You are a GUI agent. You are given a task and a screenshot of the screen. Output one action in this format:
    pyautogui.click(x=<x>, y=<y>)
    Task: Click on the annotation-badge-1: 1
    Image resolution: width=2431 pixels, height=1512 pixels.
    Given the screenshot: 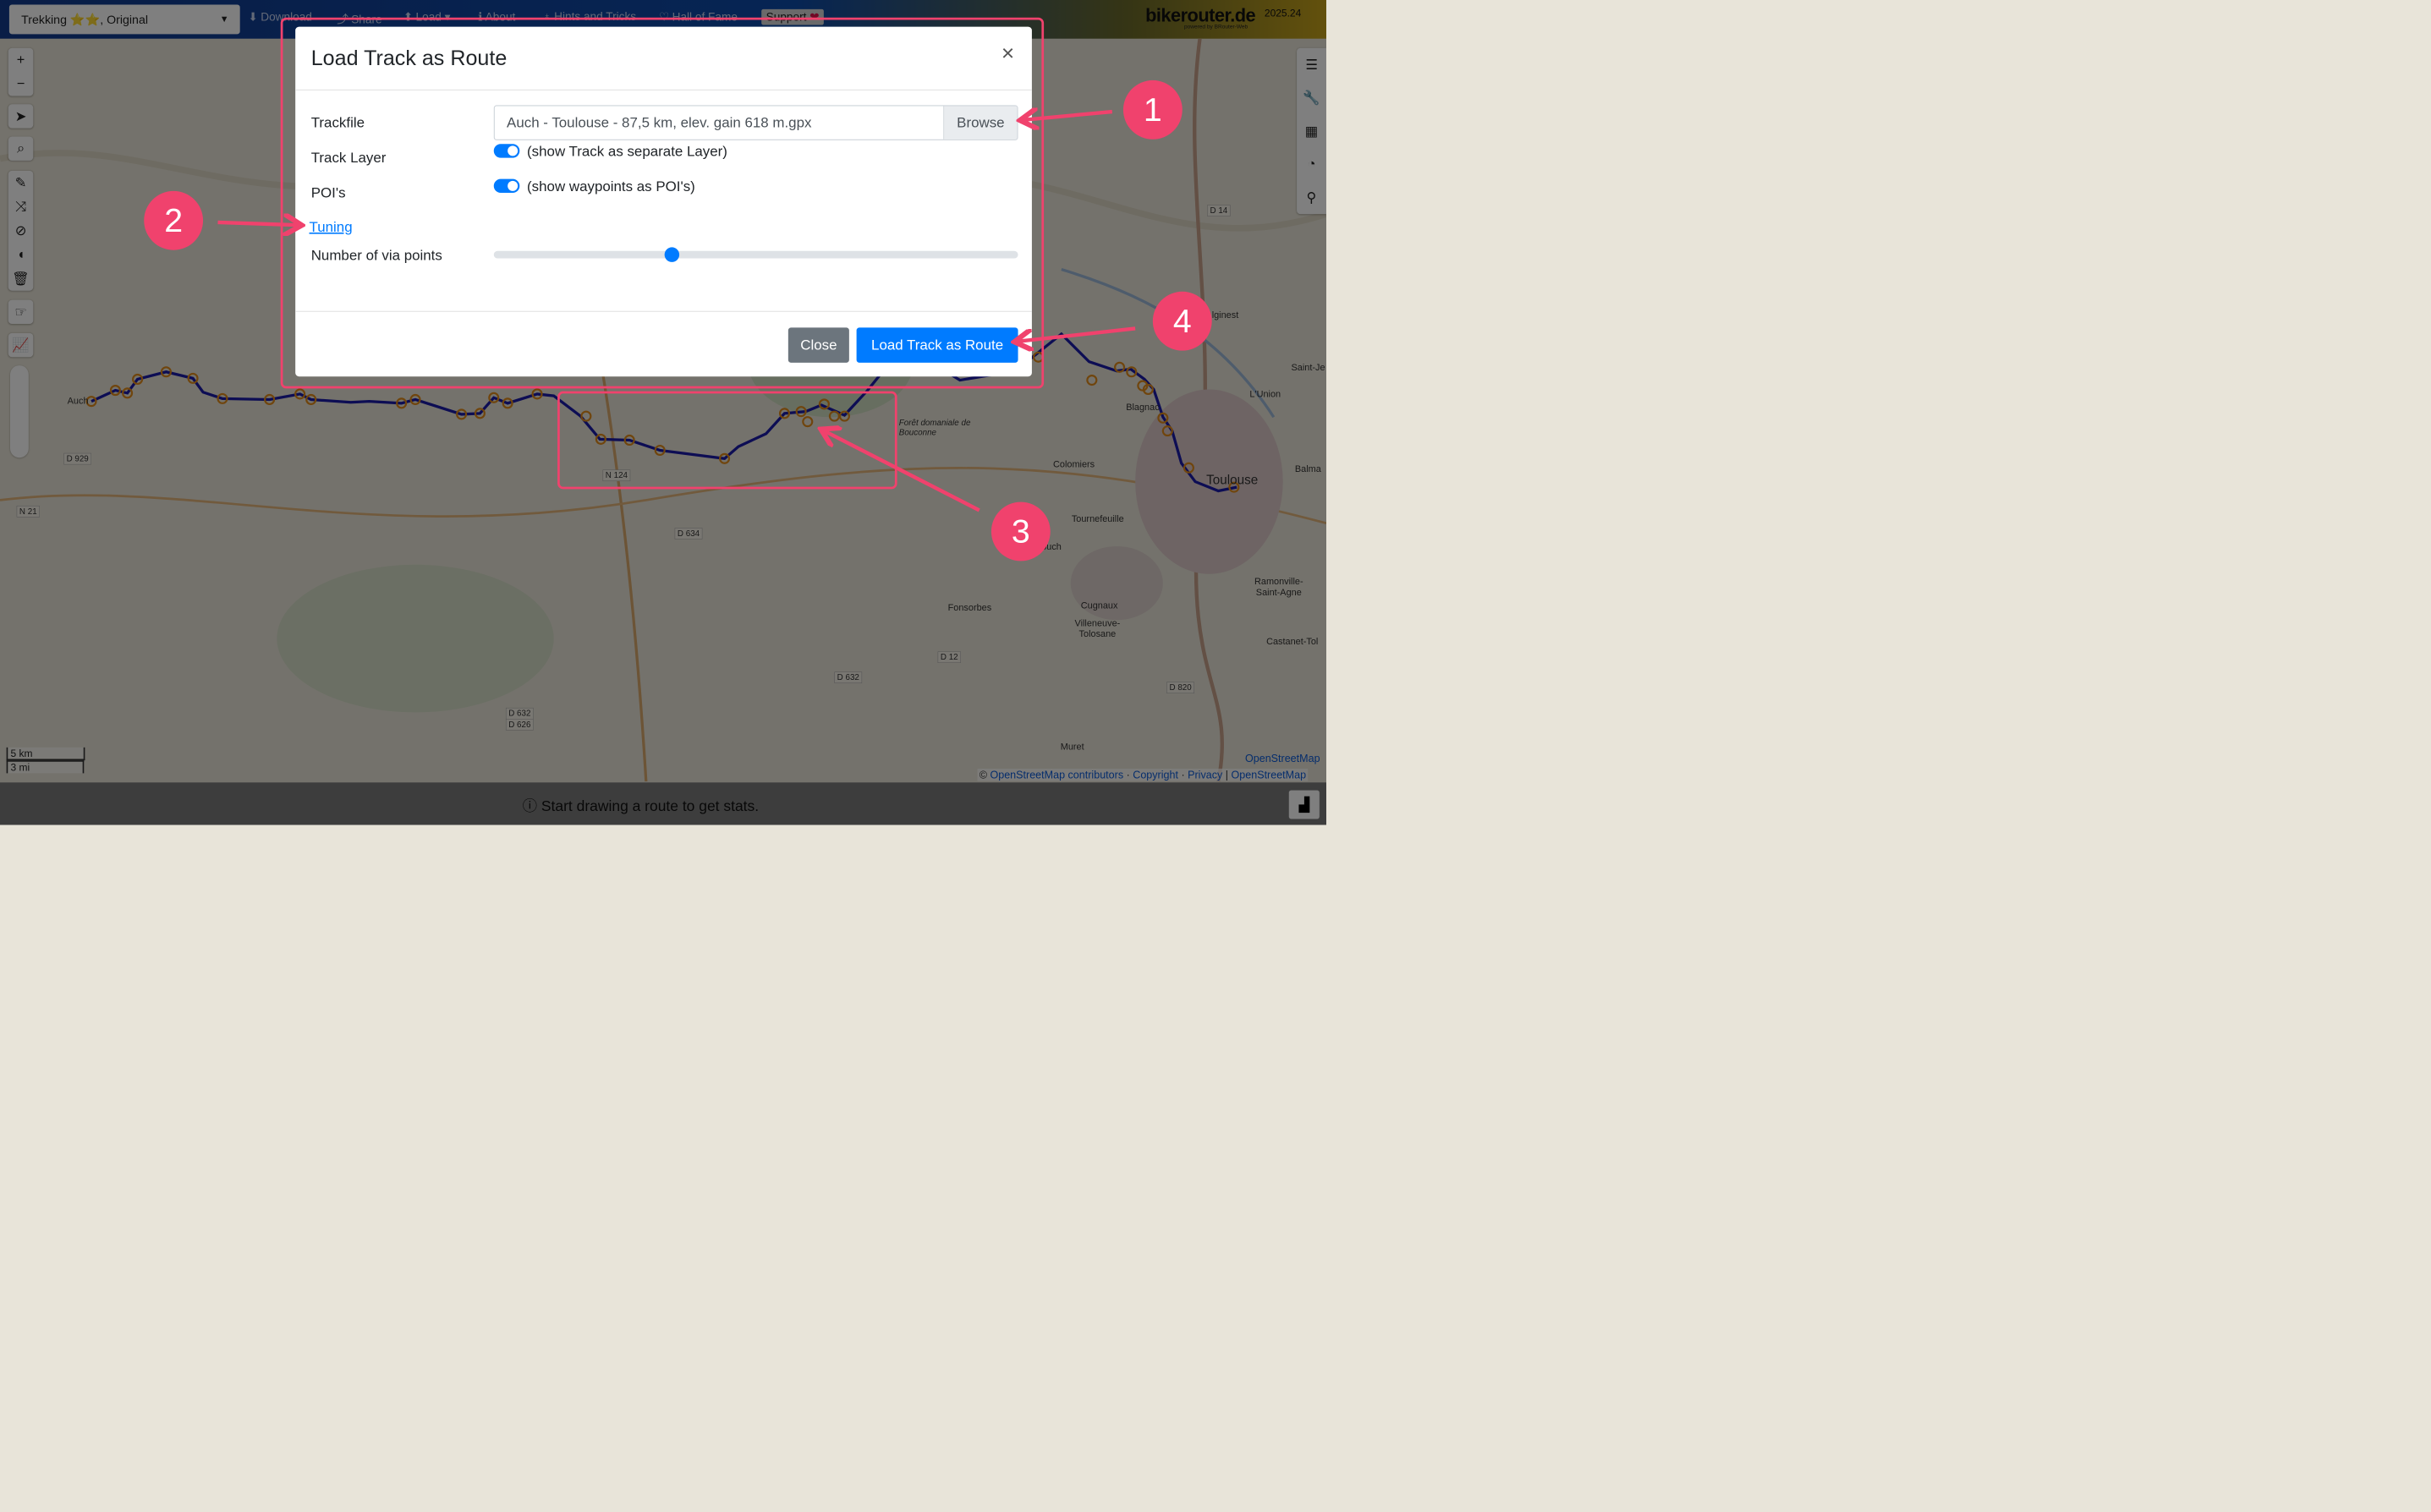 What is the action you would take?
    pyautogui.click(x=1152, y=109)
    